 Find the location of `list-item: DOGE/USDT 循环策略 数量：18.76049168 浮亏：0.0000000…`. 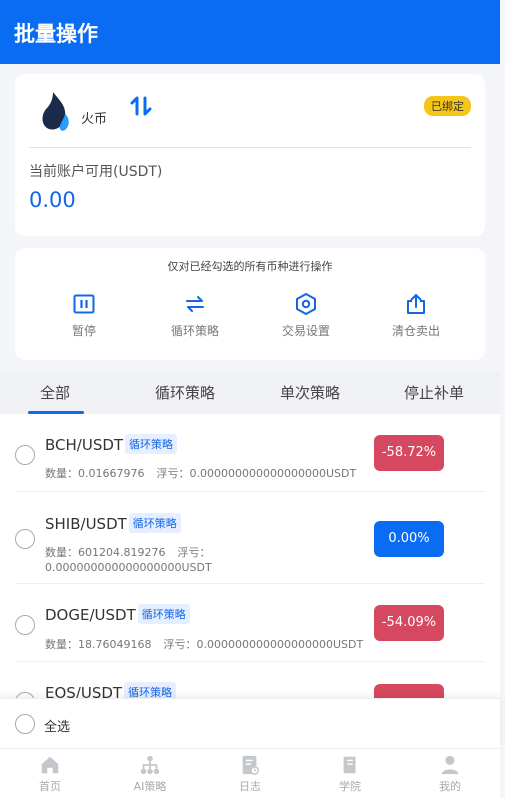

list-item: DOGE/USDT 循环策略 数量：18.76049168 浮亏：0.0000000… is located at coordinates (250, 623).